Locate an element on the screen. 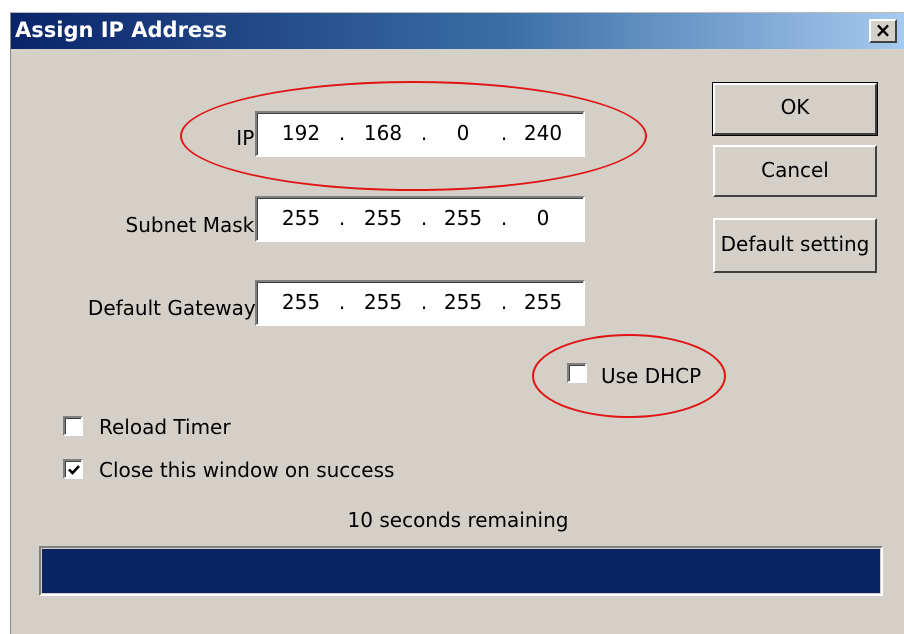  default-gateway-label: Default Gateway: is located at coordinates (174, 308).